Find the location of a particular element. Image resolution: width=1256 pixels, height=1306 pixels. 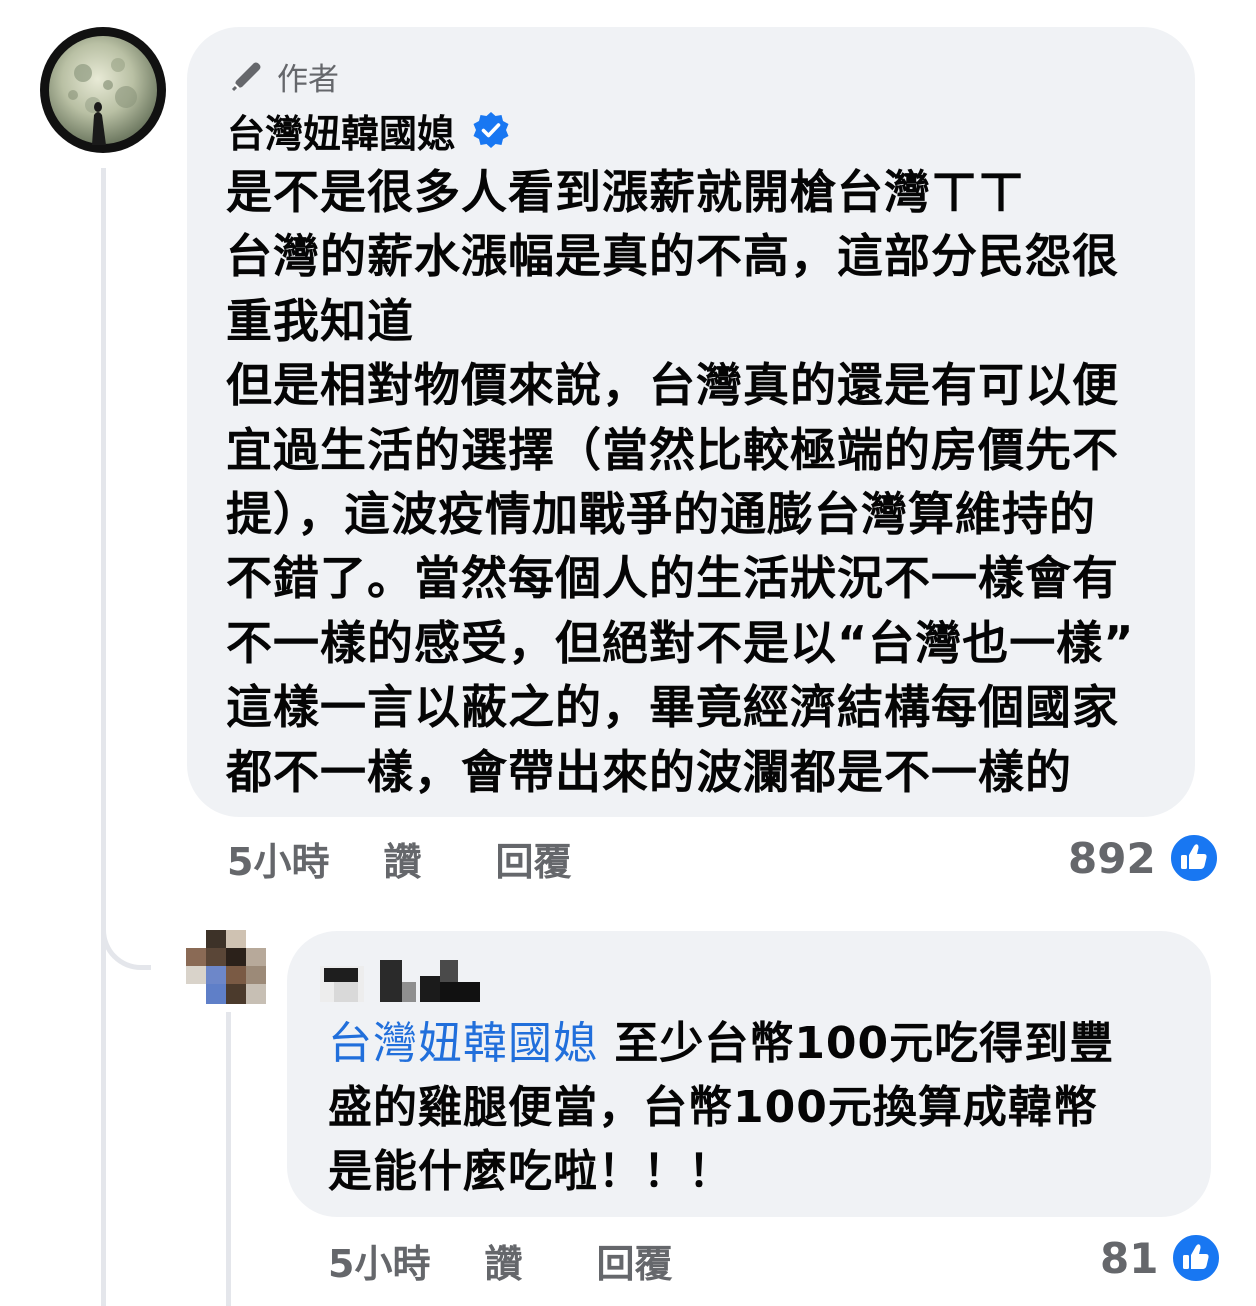

reply-author-name-redacted is located at coordinates (402, 982).